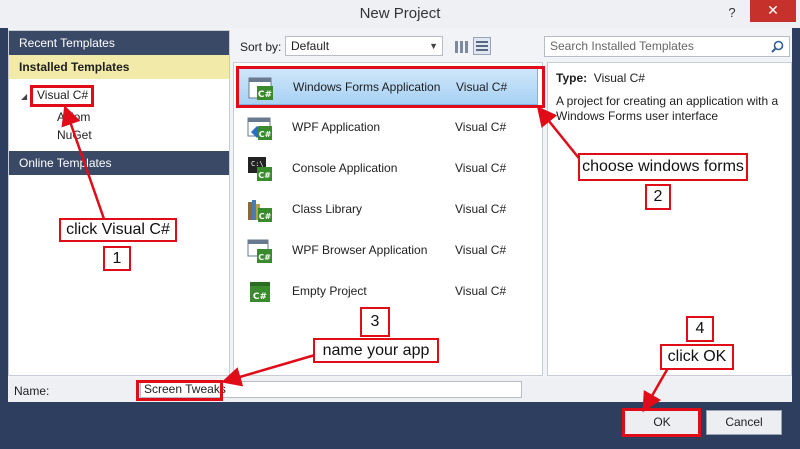 The width and height of the screenshot is (800, 449). What do you see at coordinates (118, 230) in the screenshot?
I see `callout-step-1-text: click Visual C#` at bounding box center [118, 230].